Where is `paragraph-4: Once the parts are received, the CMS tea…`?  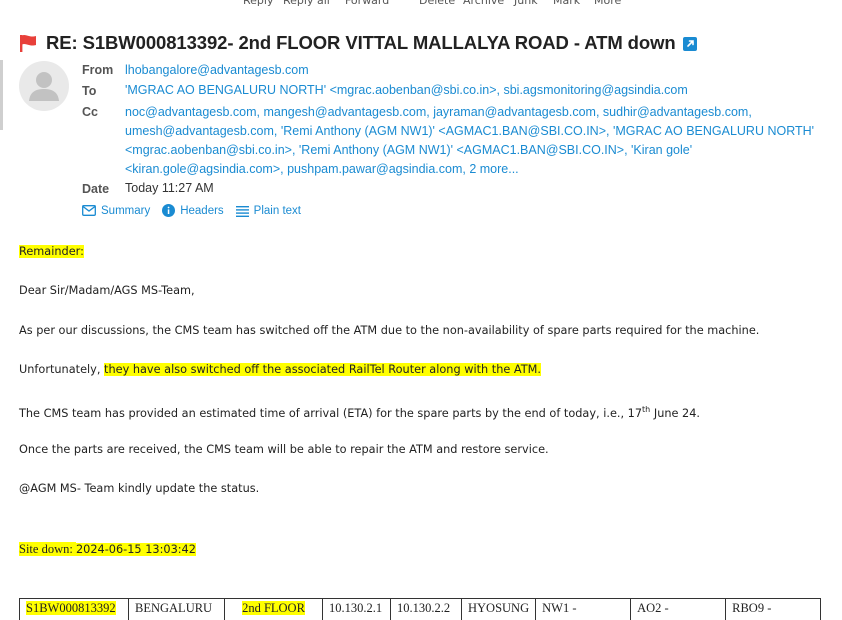 paragraph-4: Once the parts are received, the CMS tea… is located at coordinates (284, 449).